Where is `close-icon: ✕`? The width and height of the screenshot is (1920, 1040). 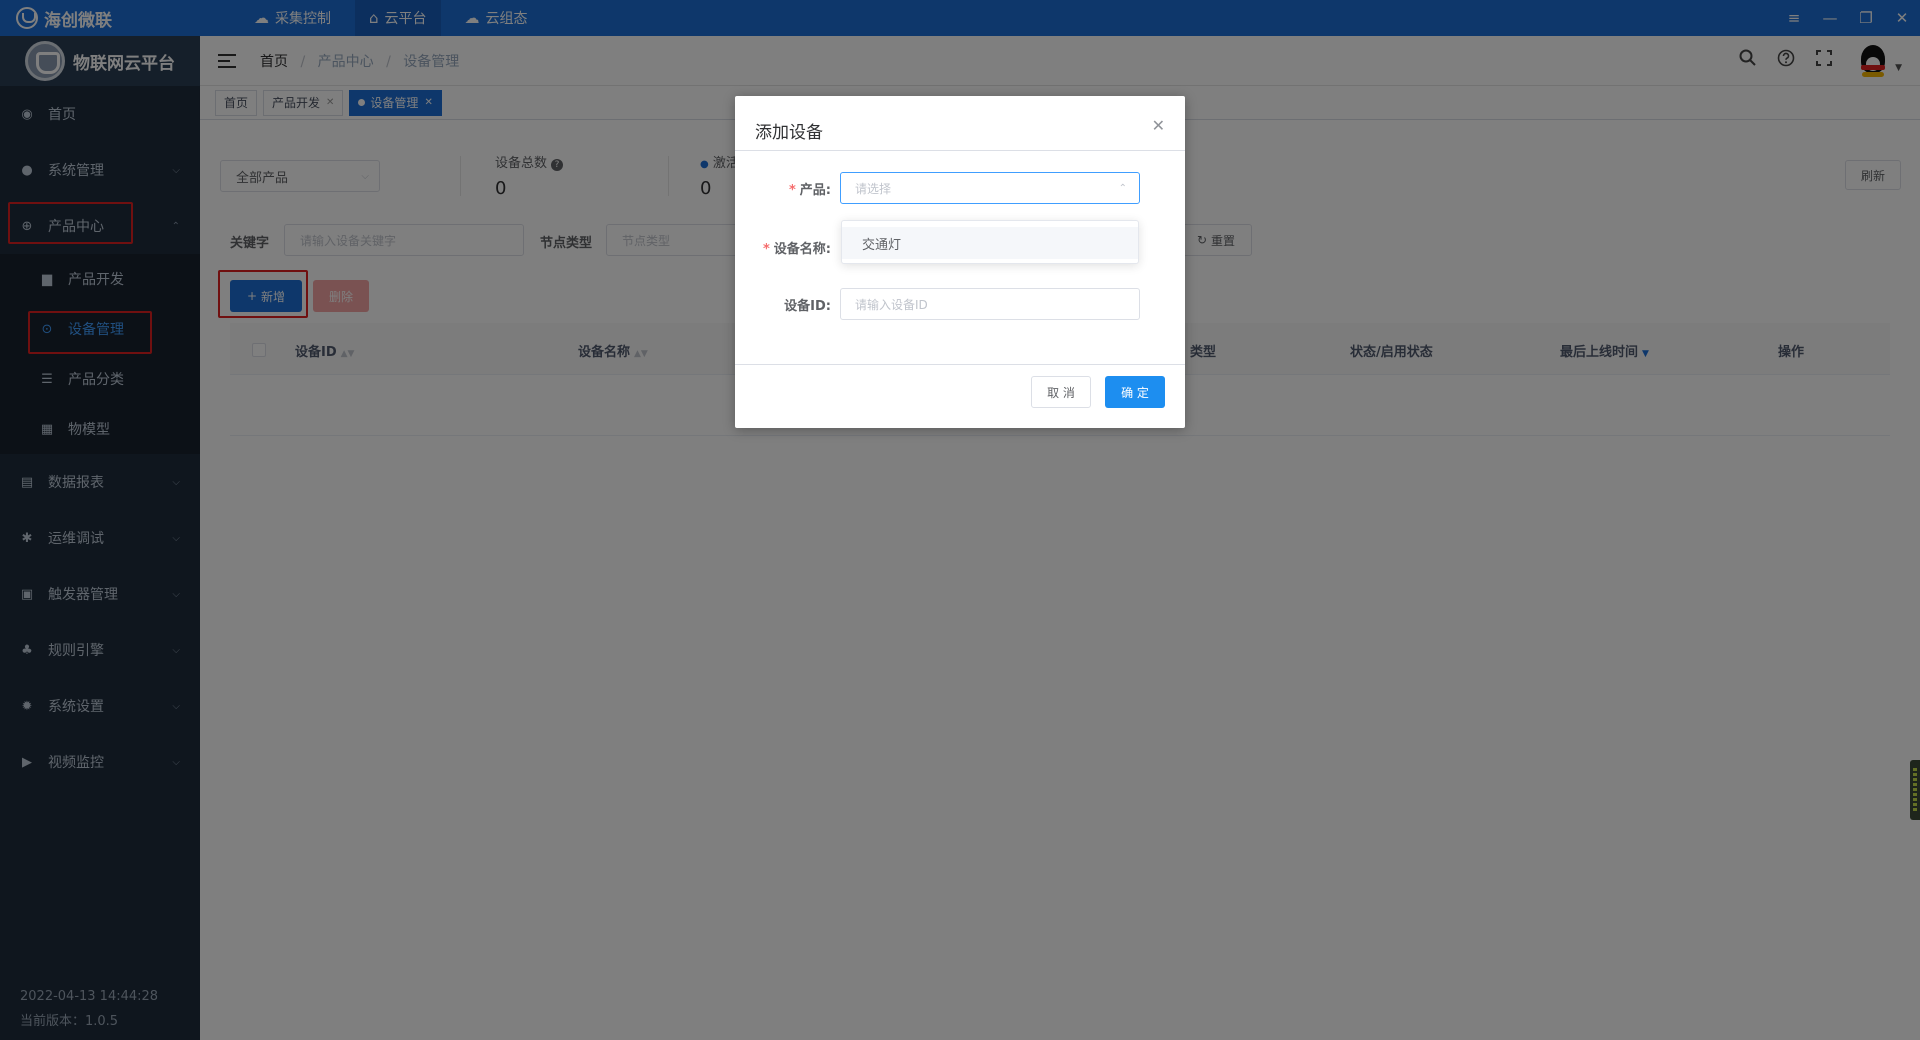 close-icon: ✕ is located at coordinates (1158, 125).